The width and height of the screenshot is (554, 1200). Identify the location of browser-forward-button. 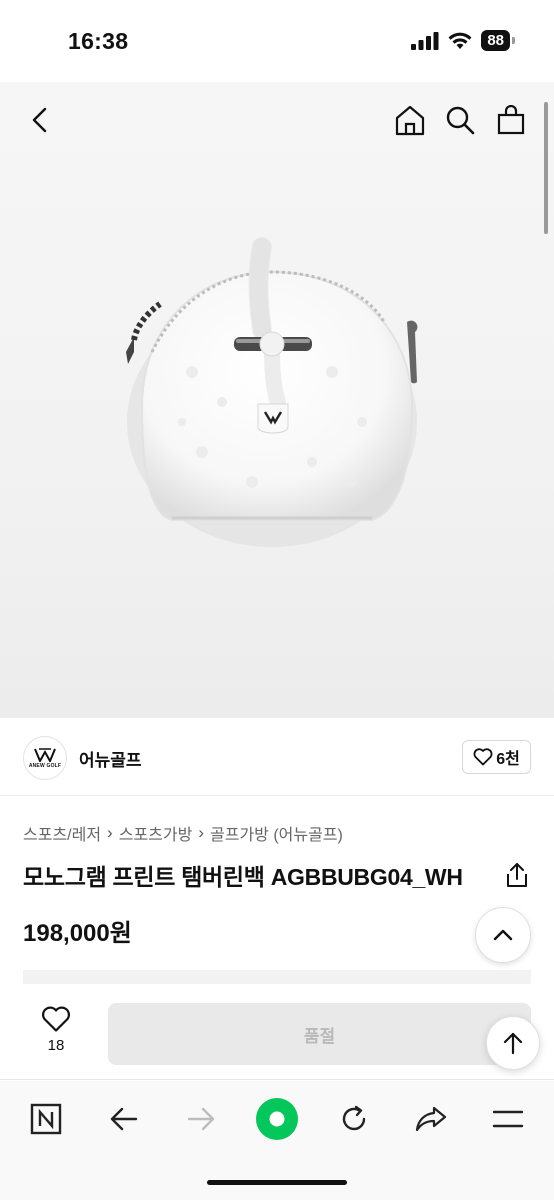
(201, 1119).